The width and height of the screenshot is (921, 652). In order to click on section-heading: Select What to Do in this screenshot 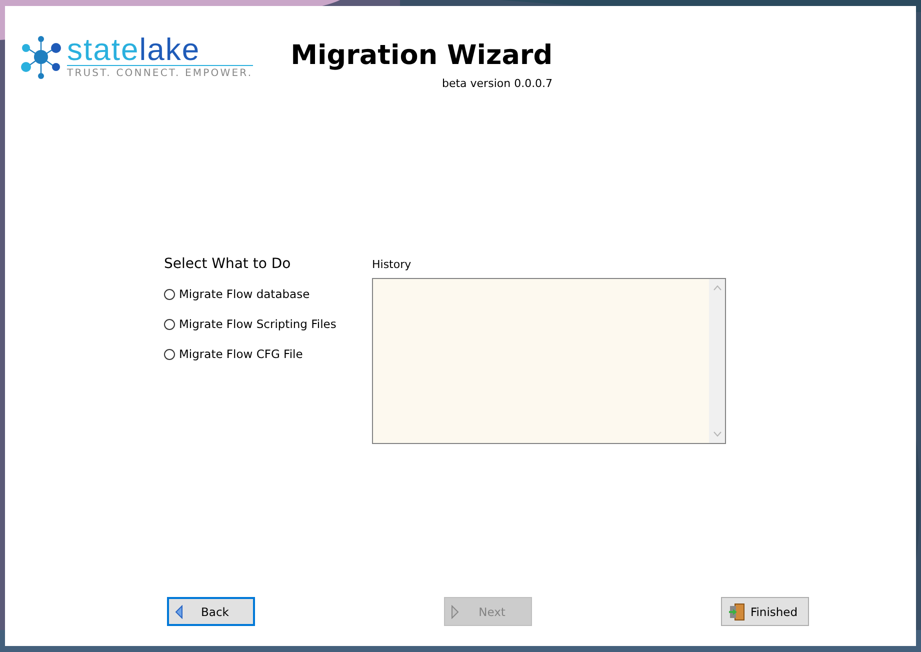, I will do `click(228, 264)`.